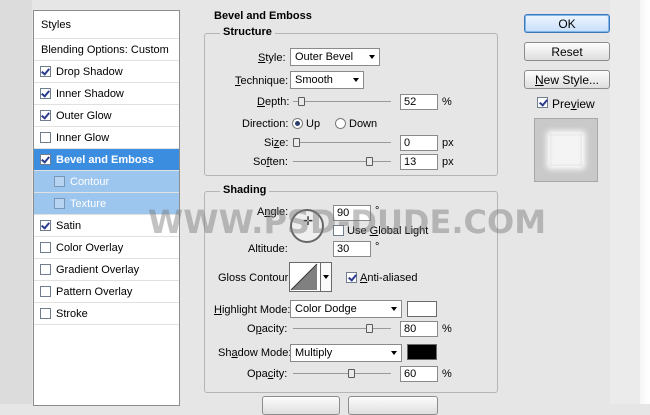 This screenshot has width=650, height=415. Describe the element at coordinates (245, 190) in the screenshot. I see `shading-title: Shading` at that location.